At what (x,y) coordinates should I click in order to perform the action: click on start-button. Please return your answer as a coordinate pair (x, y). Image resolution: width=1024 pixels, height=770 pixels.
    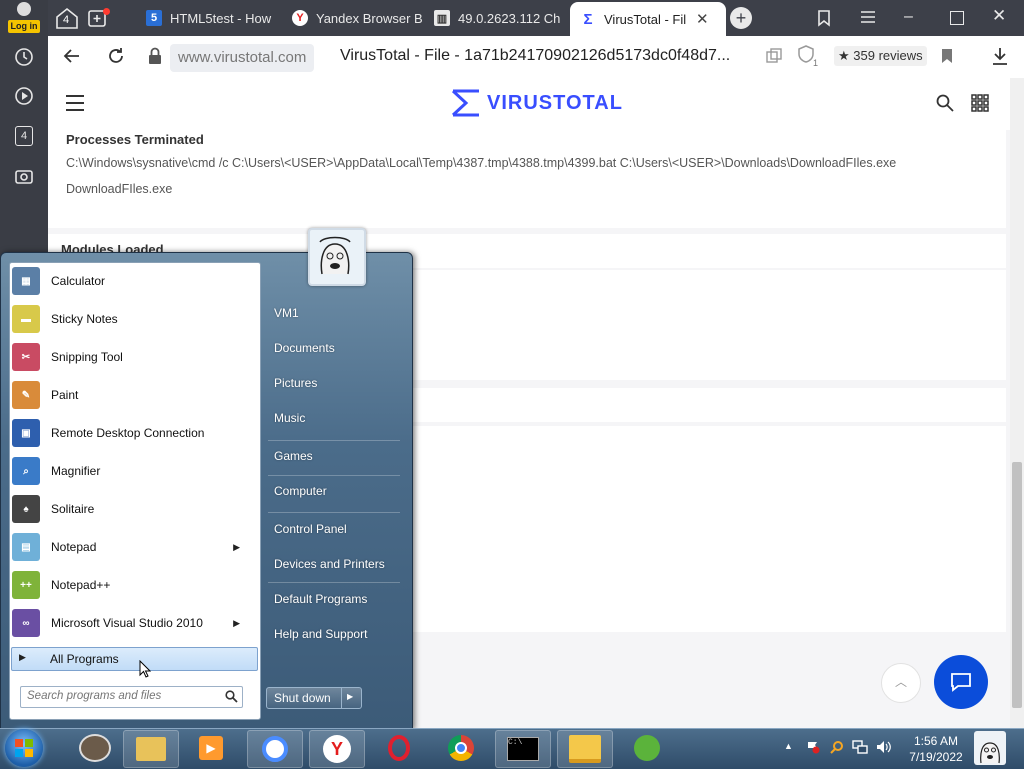
    Looking at the image, I should click on (24, 748).